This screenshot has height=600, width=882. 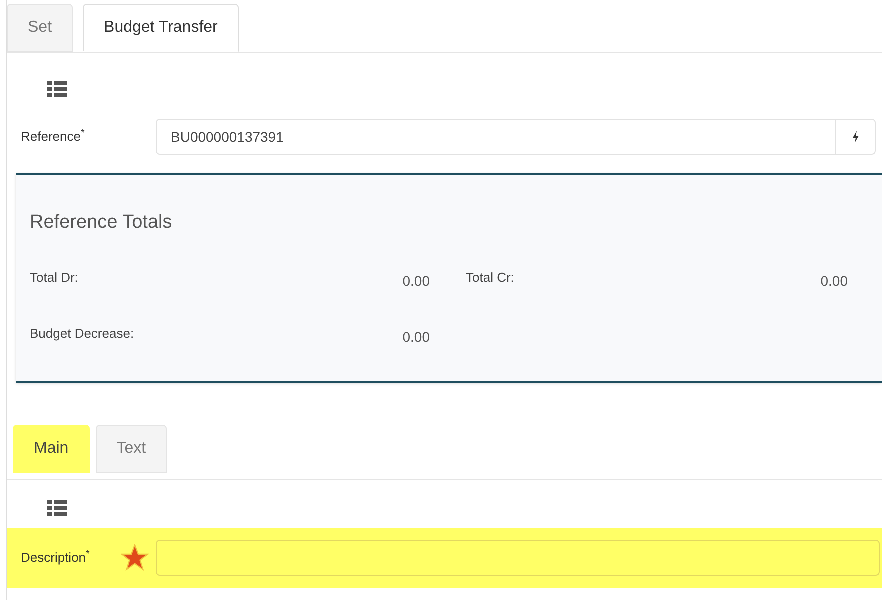 I want to click on tab: Set, so click(x=40, y=28).